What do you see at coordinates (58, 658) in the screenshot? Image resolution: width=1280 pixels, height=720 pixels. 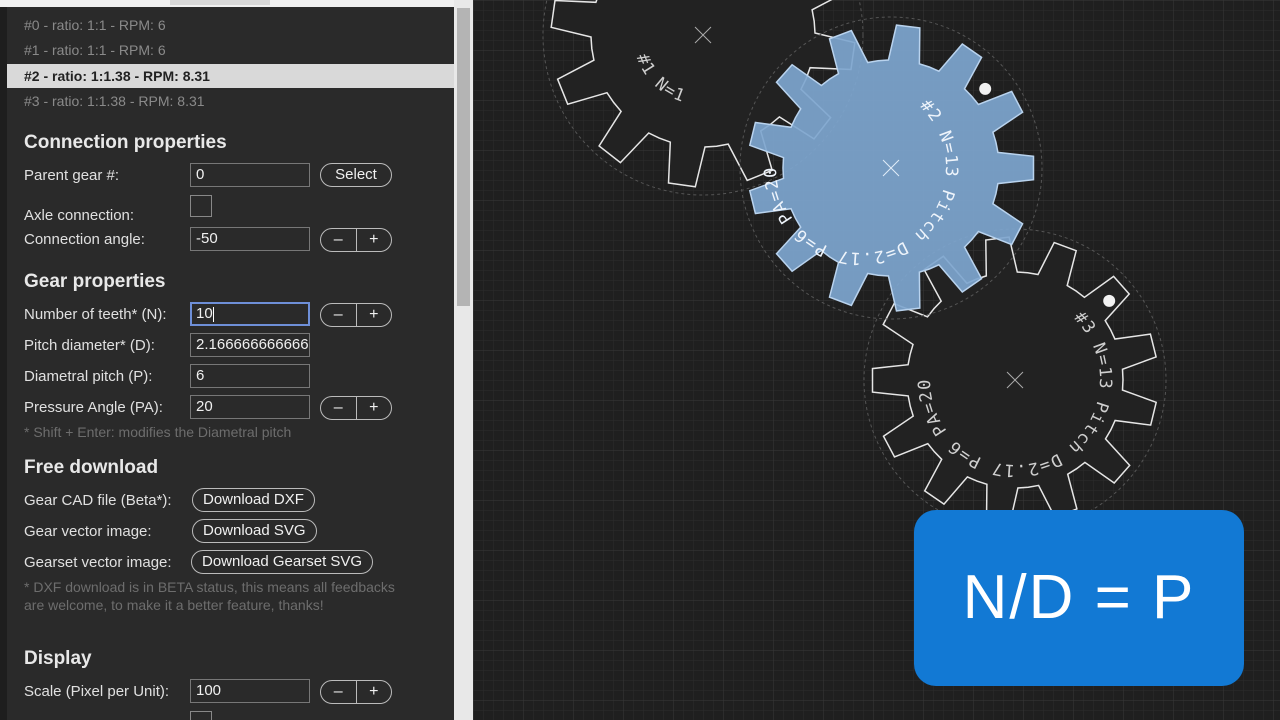 I see `display-title: Display` at bounding box center [58, 658].